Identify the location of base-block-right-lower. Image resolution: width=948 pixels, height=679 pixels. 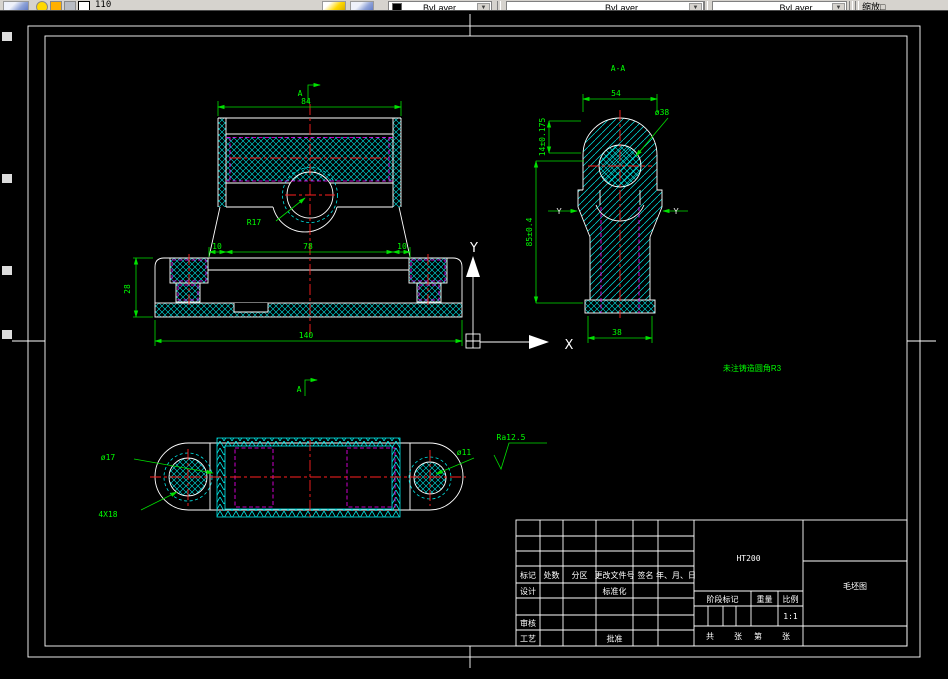
(429, 292).